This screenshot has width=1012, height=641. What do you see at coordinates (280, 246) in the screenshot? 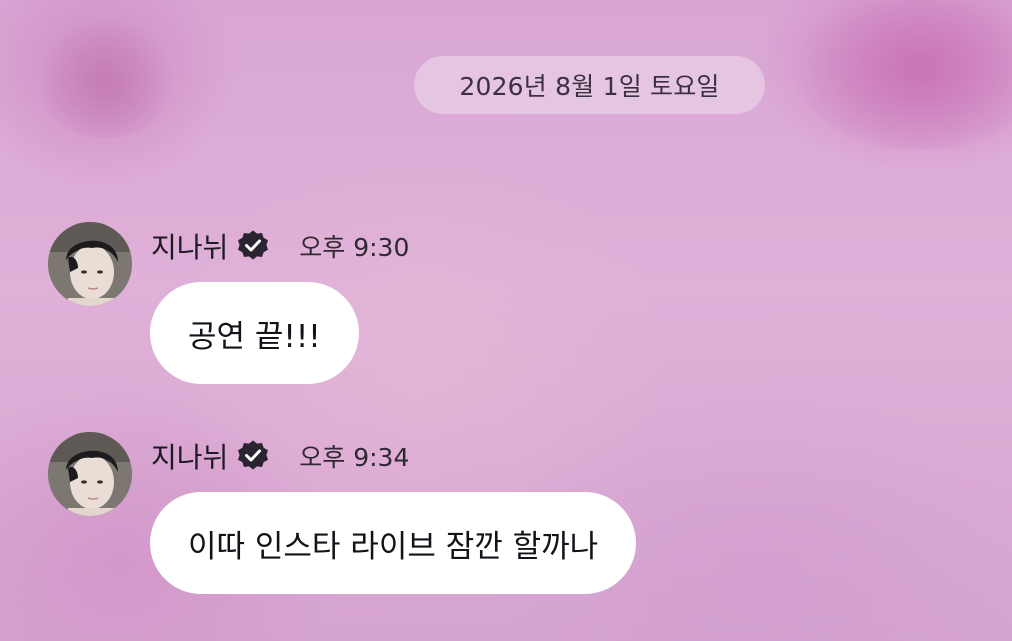
I see `message-meta: 지나뉘 오후 9:30` at bounding box center [280, 246].